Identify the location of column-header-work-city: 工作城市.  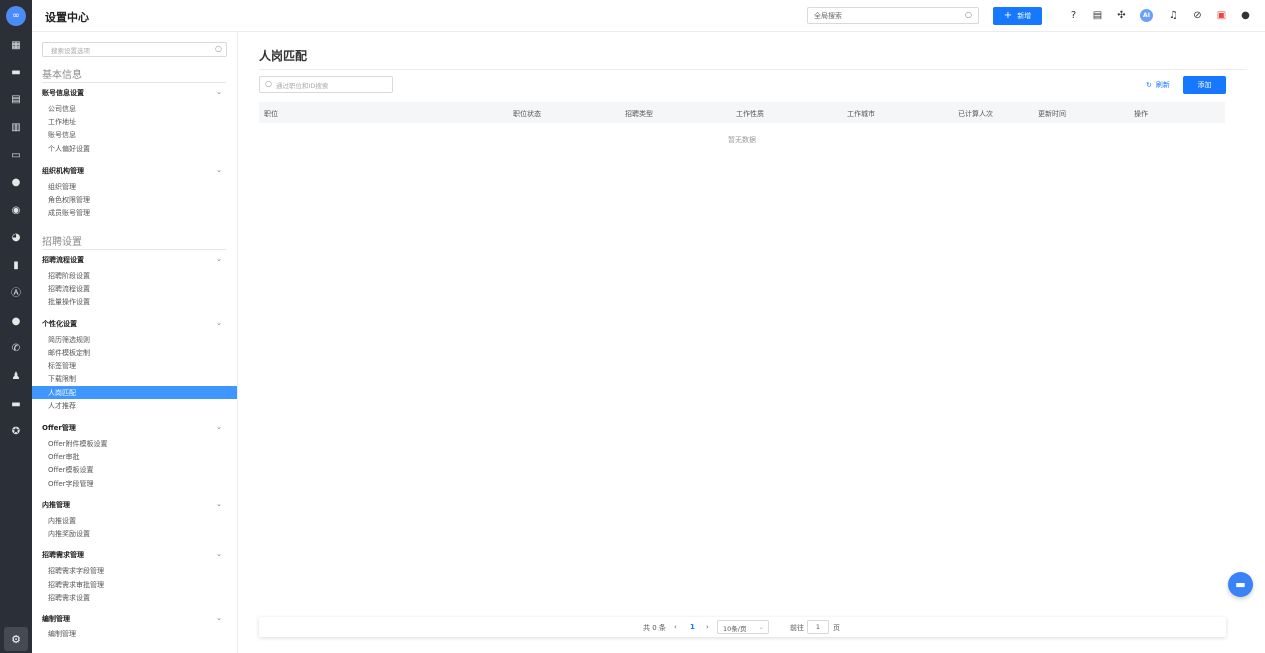
(861, 114).